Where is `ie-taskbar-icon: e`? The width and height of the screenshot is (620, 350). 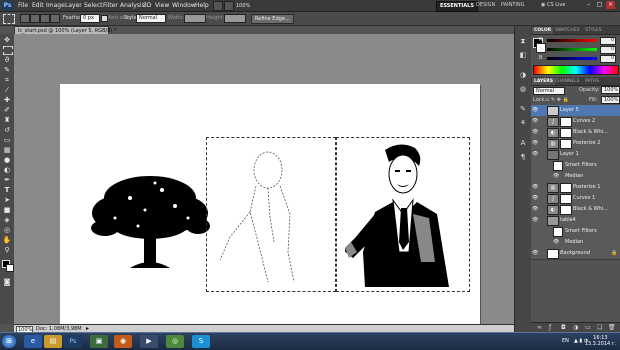 ie-taskbar-icon: e is located at coordinates (33, 341).